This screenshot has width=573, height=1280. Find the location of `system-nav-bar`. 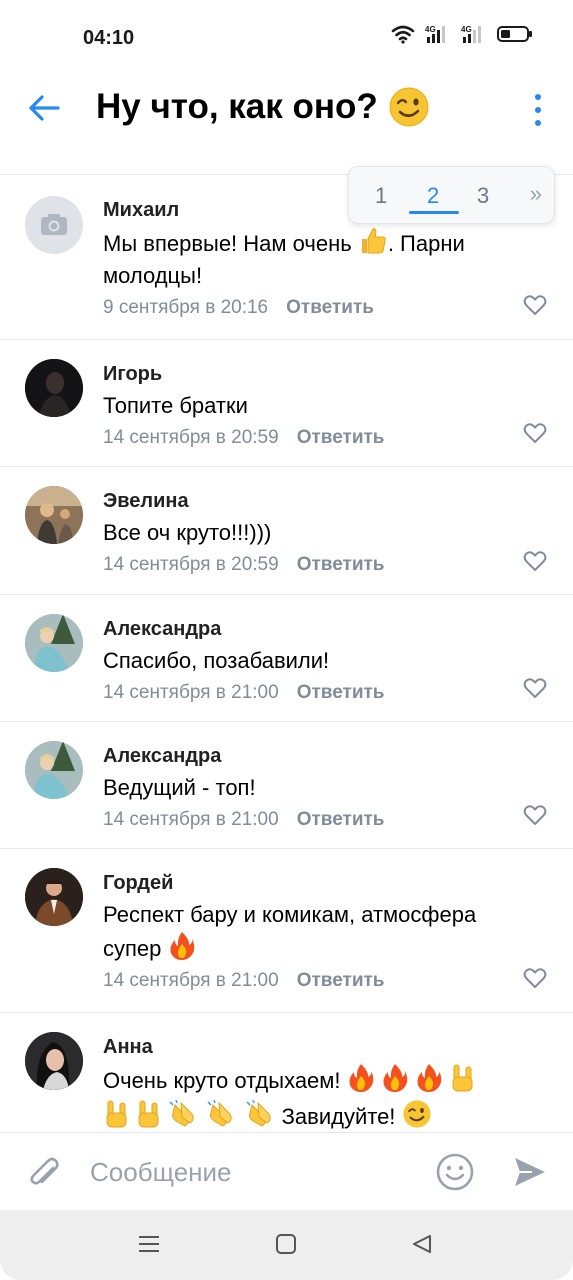

system-nav-bar is located at coordinates (286, 1245).